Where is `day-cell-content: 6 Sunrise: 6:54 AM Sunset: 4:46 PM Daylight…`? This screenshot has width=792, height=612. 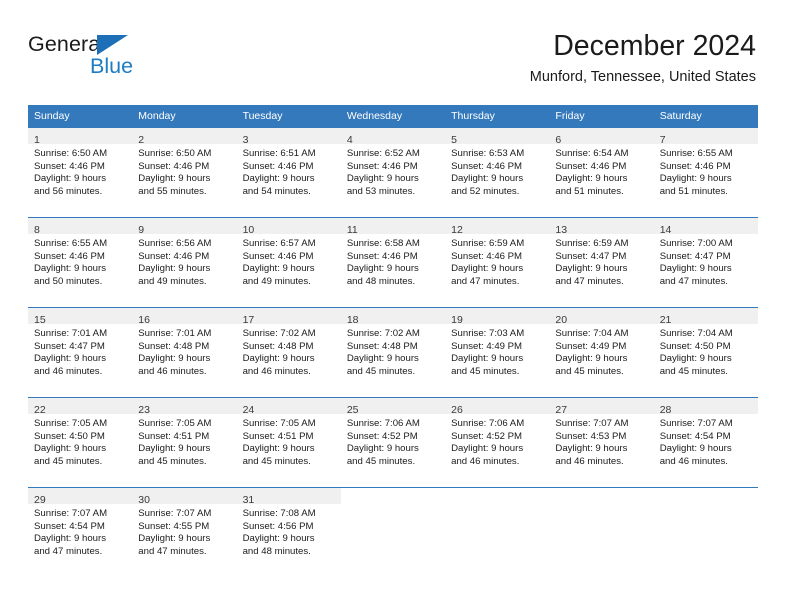 day-cell-content: 6 Sunrise: 6:54 AM Sunset: 4:46 PM Daylight… is located at coordinates (601, 172).